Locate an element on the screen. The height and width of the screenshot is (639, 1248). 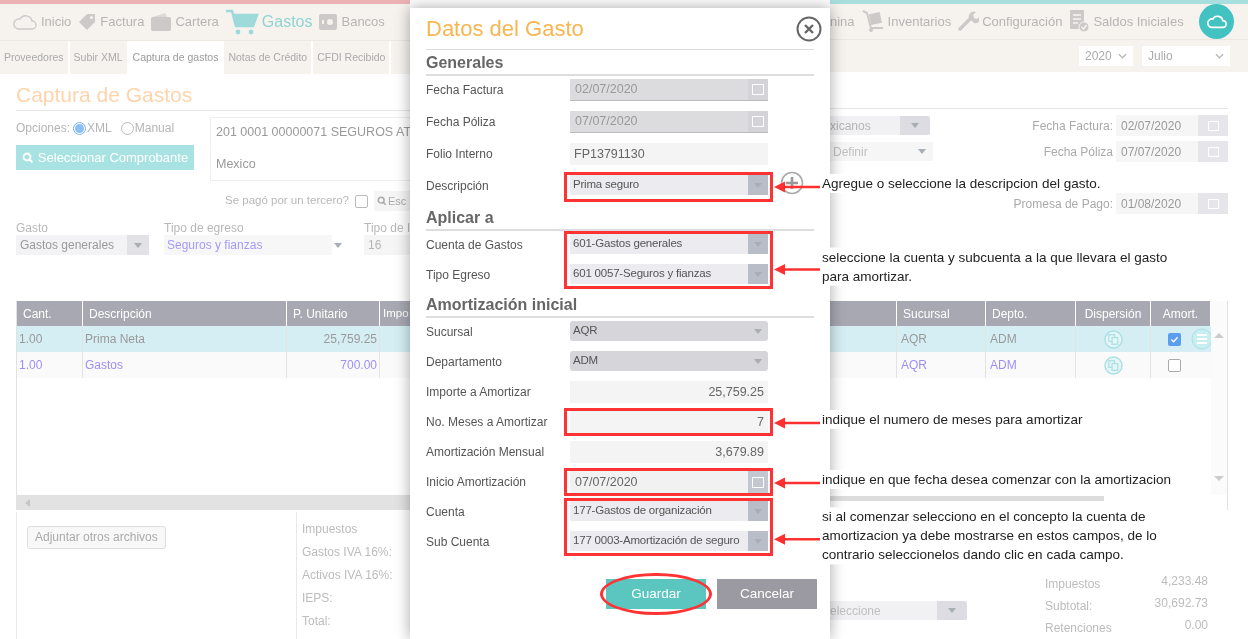
page-title: Captura de Gastos is located at coordinates (213, 95).